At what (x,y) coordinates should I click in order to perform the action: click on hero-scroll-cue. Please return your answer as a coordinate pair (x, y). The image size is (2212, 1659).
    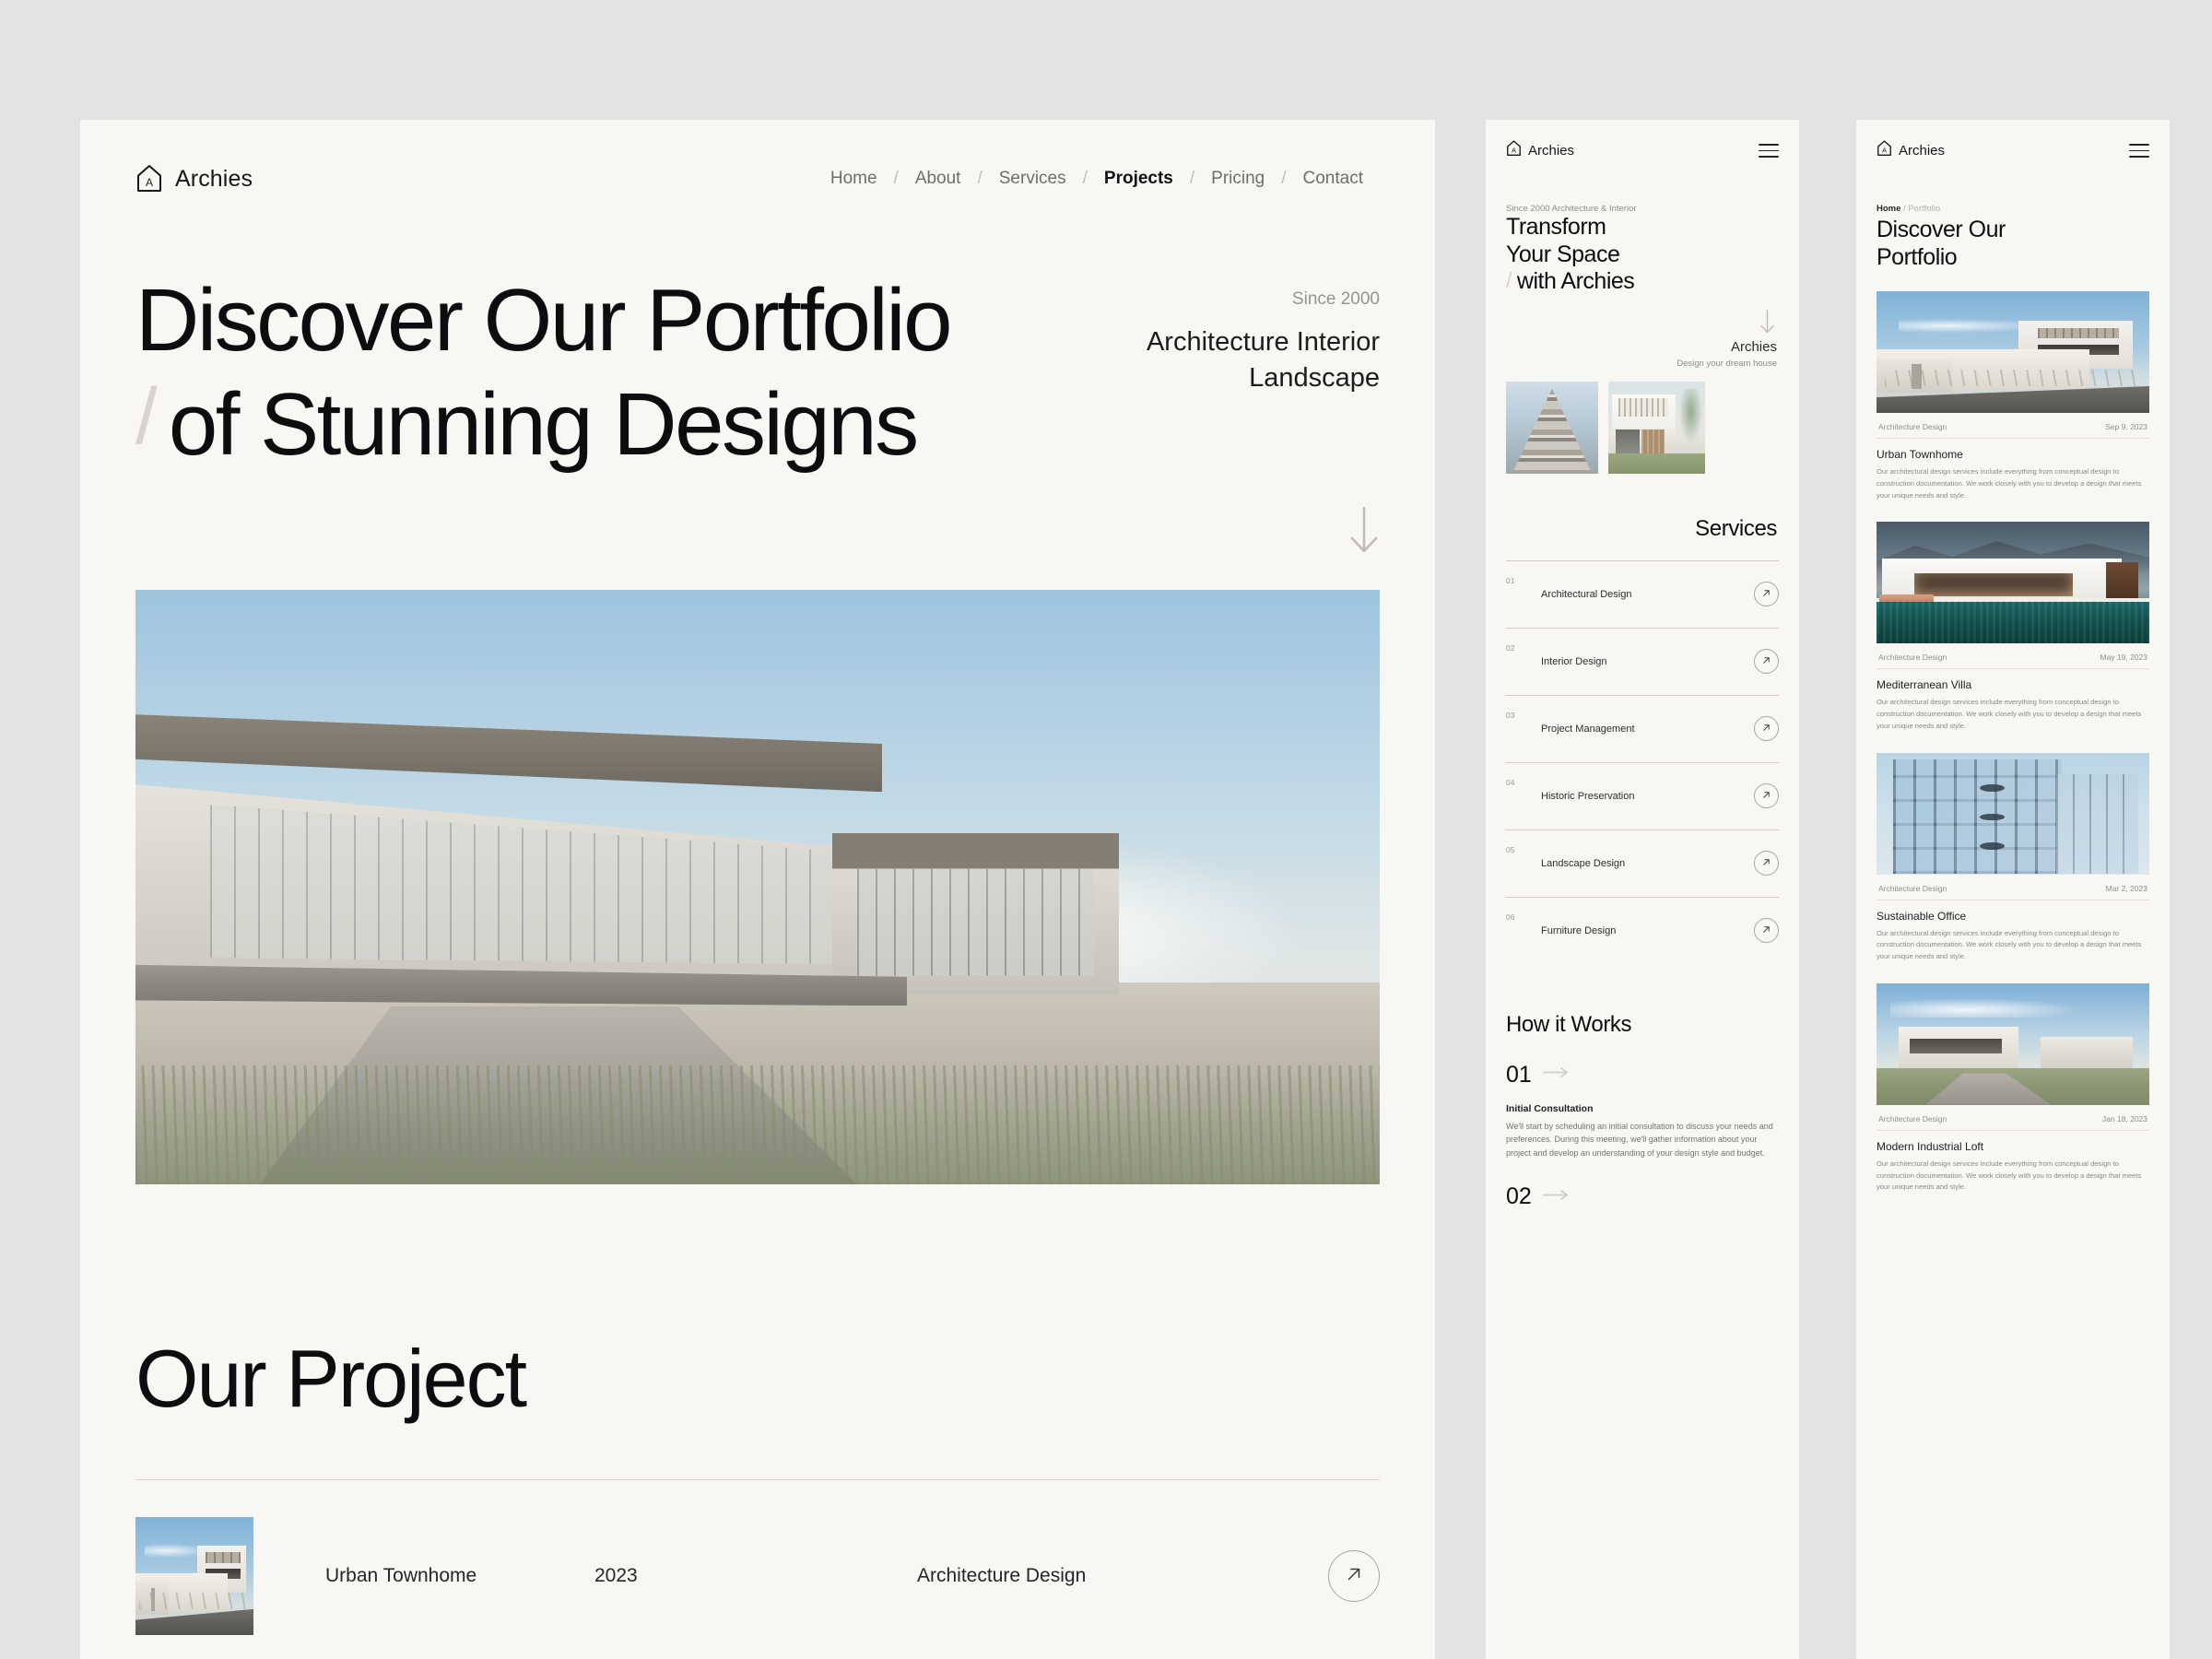
    Looking at the image, I should click on (757, 514).